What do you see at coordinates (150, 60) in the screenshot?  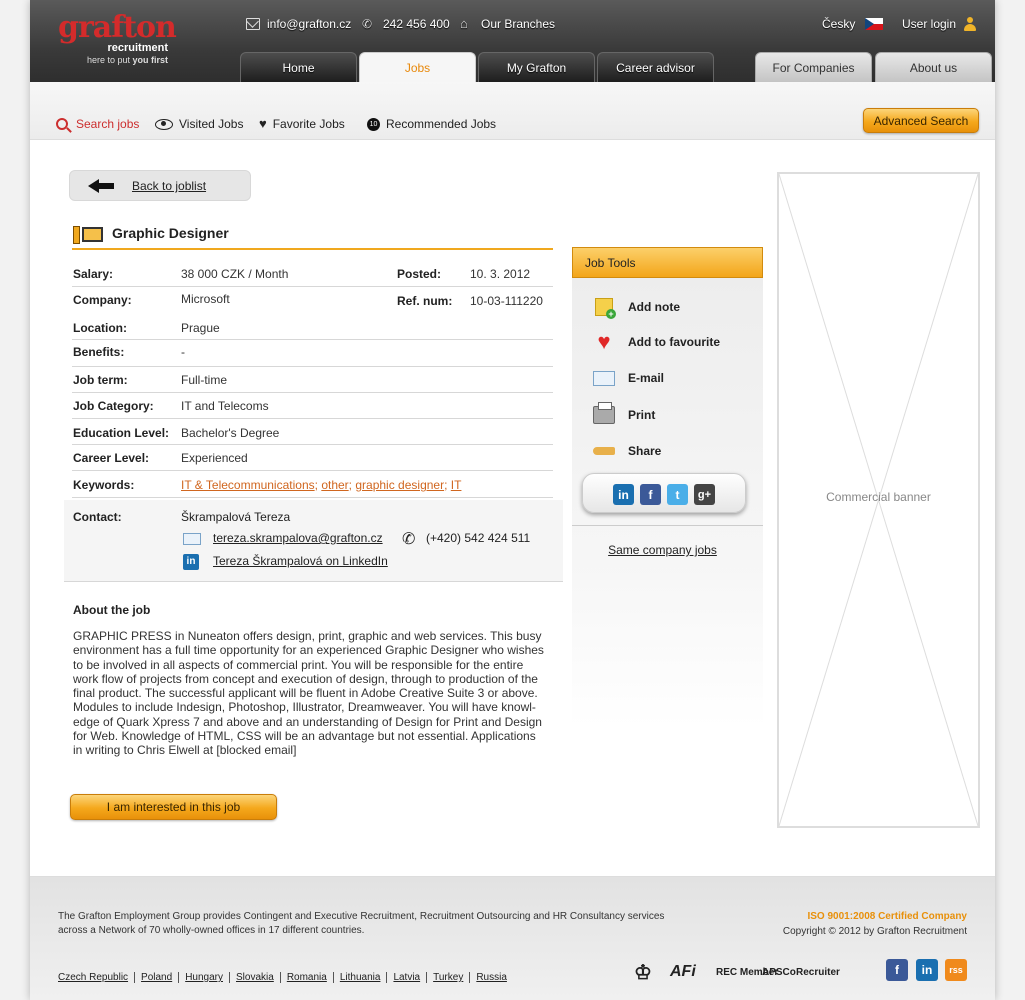 I see `tagline-b: you first` at bounding box center [150, 60].